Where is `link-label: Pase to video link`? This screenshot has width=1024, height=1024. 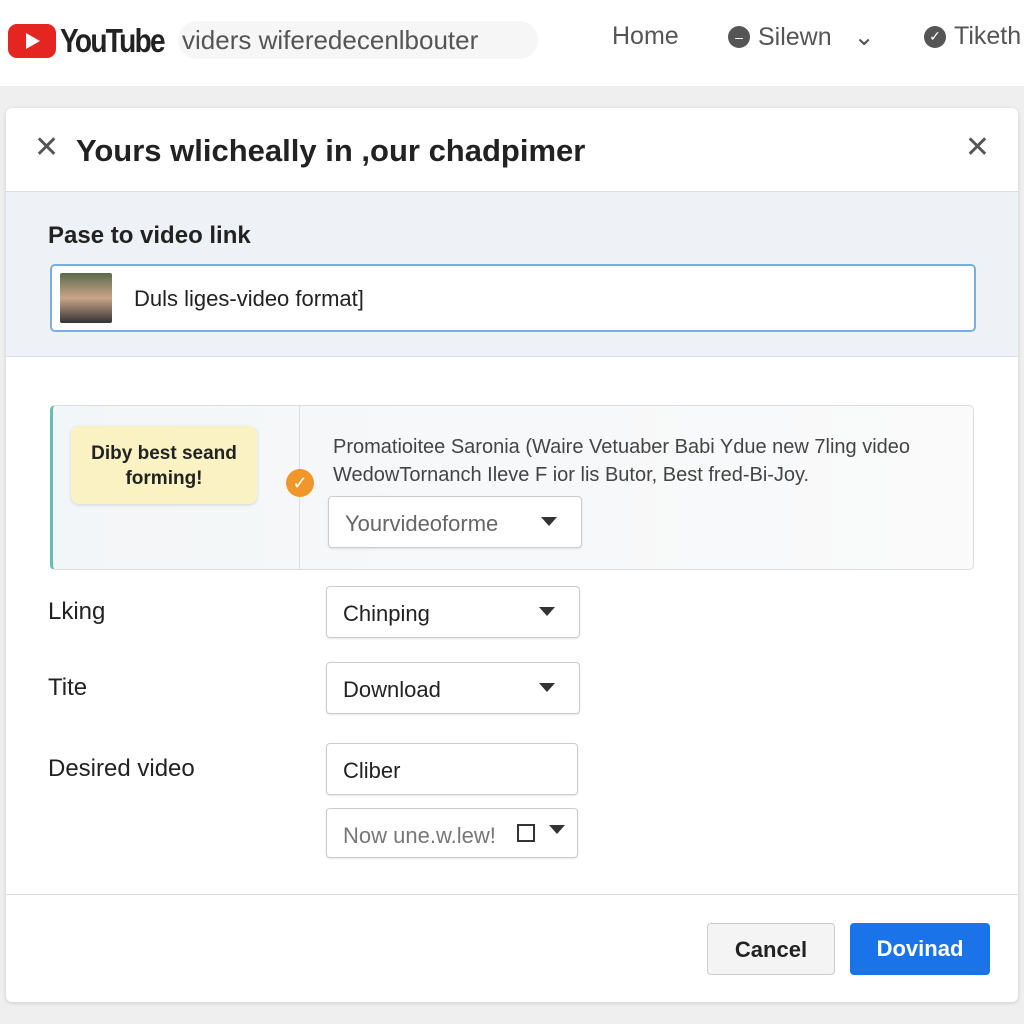 link-label: Pase to video link is located at coordinates (149, 235).